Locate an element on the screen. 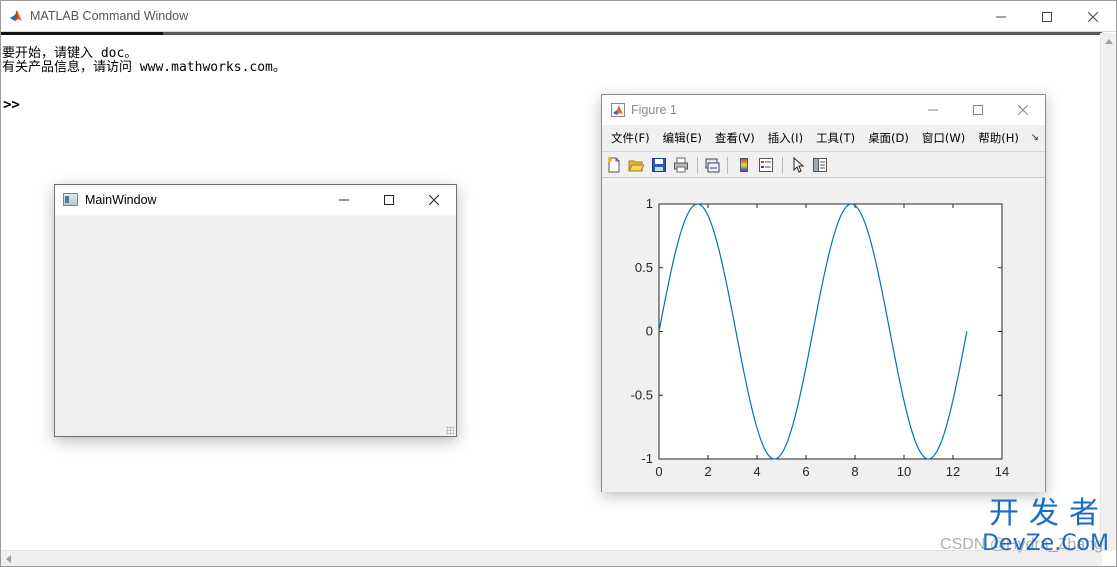 This screenshot has height=567, width=1117. x-tick-label: 6 is located at coordinates (805, 471).